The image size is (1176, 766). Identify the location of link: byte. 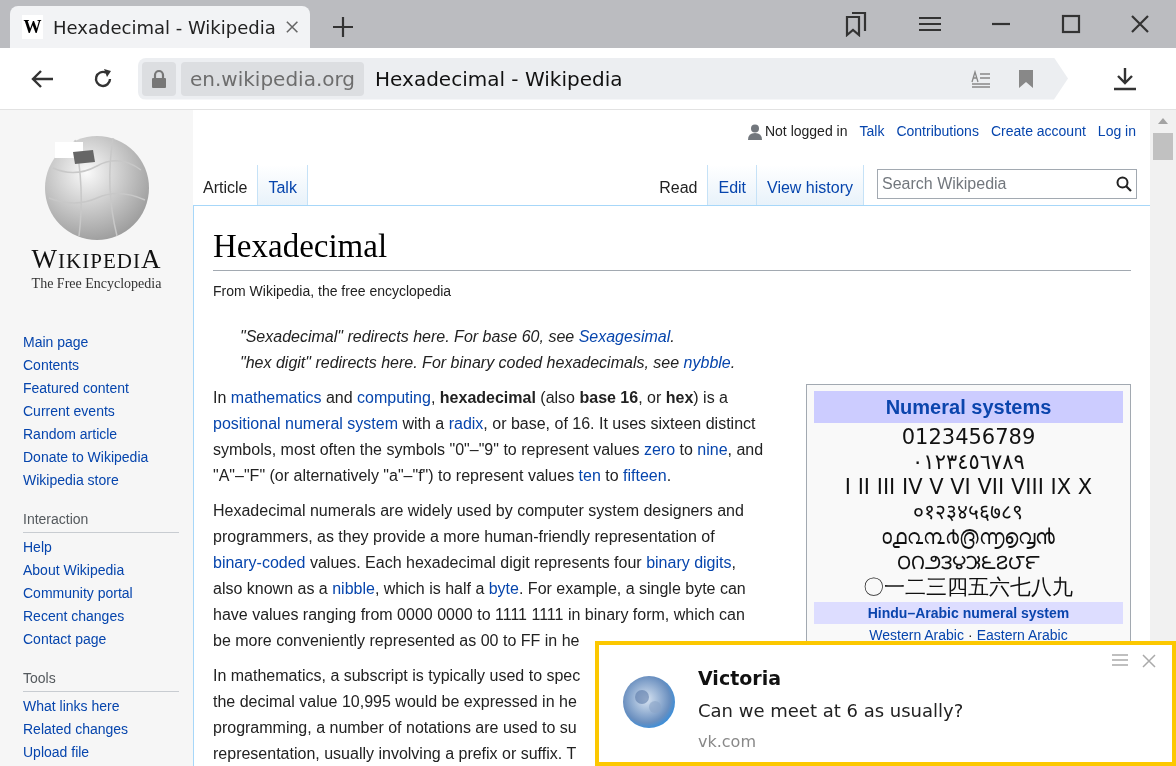
(503, 588).